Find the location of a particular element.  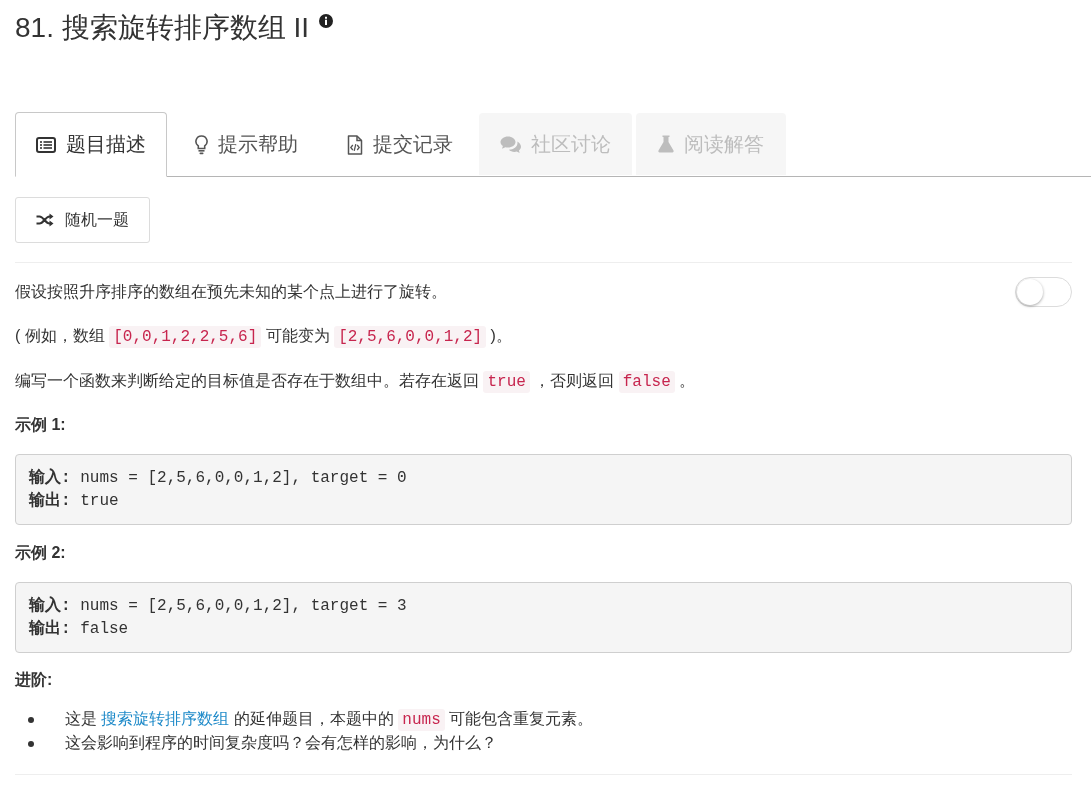

tab: 题目描述 is located at coordinates (91, 144).